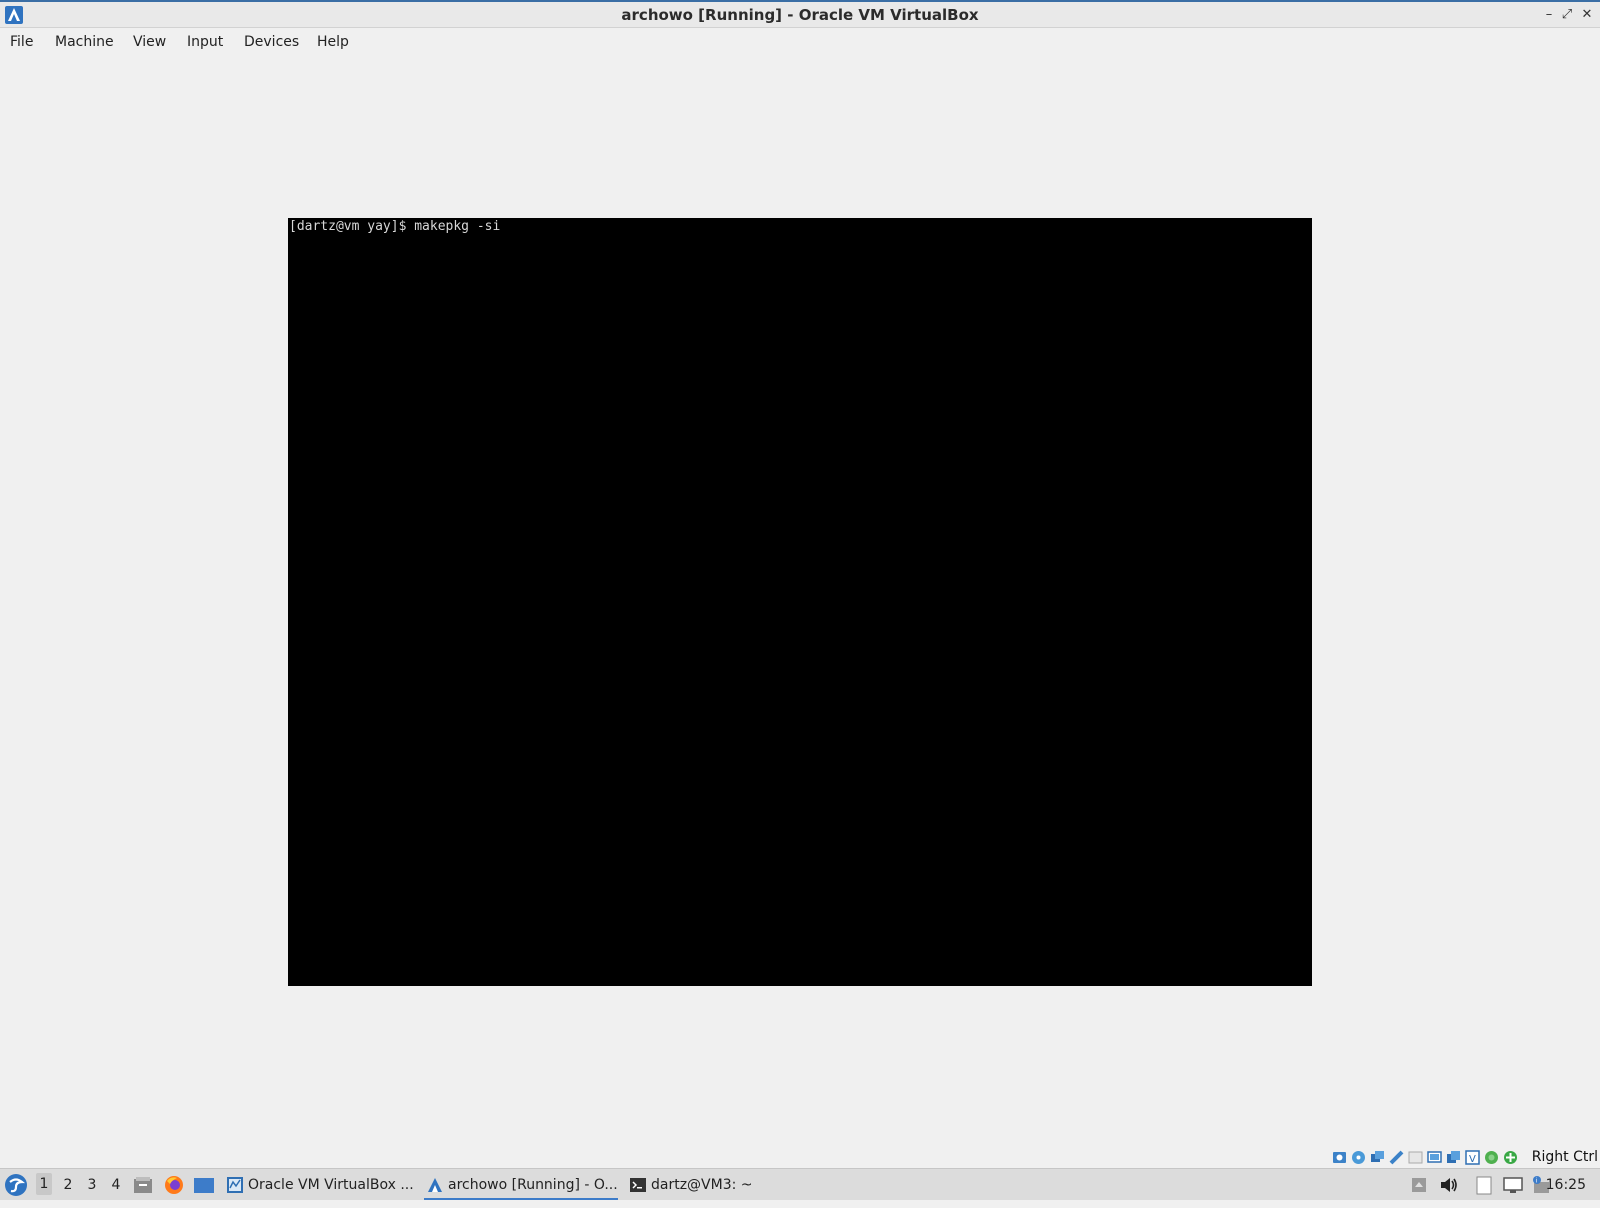 The image size is (1600, 1208). I want to click on shared-folders-icon, so click(1434, 1157).